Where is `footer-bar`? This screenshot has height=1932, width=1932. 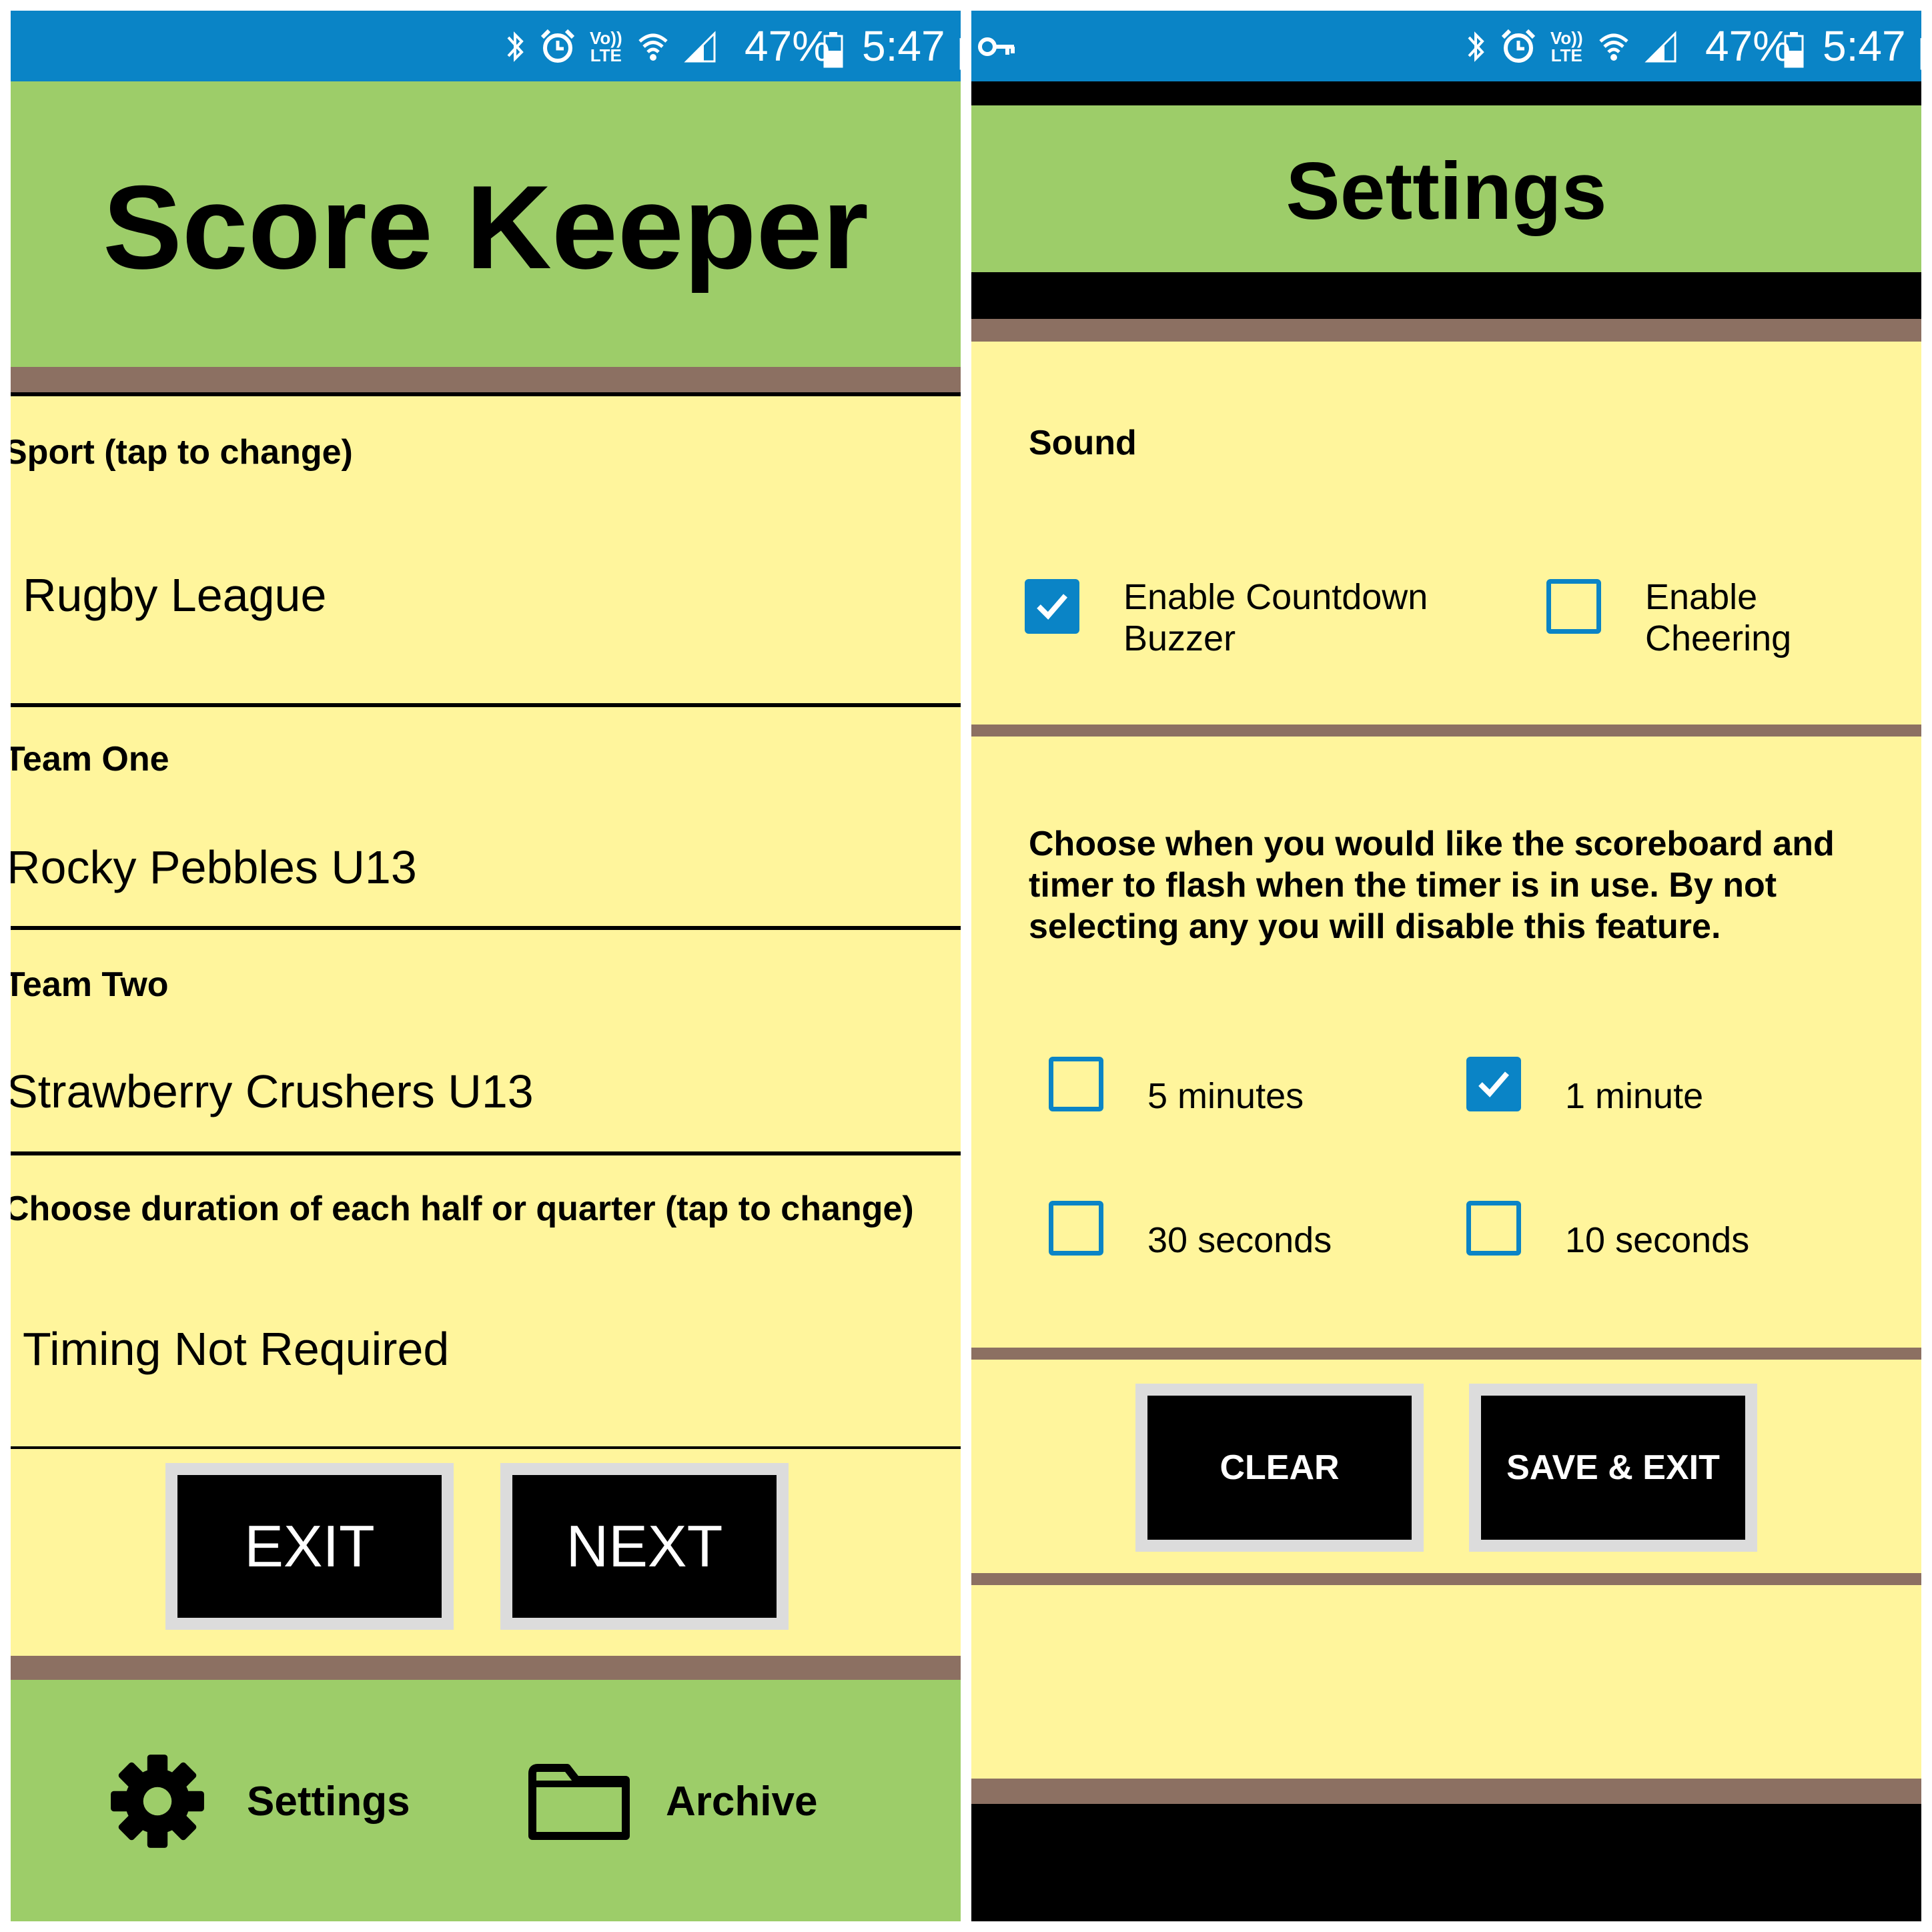 footer-bar is located at coordinates (1446, 1862).